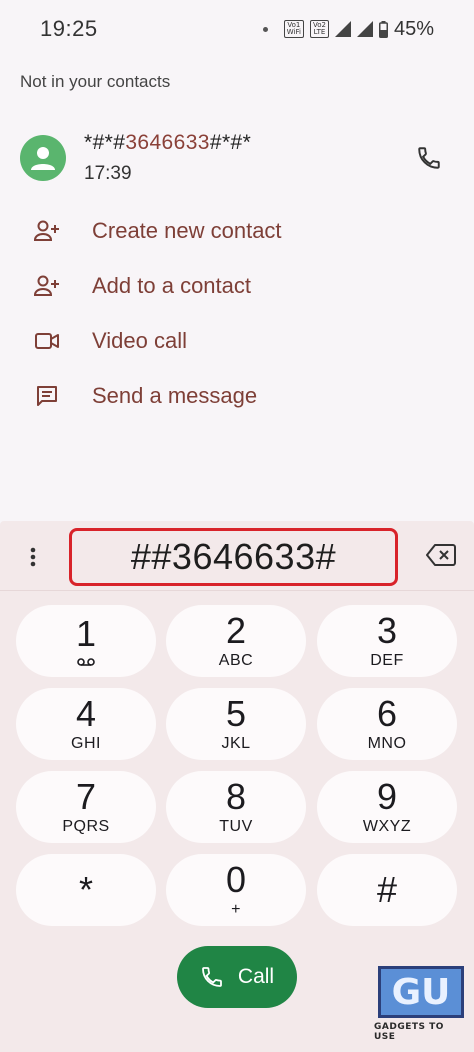 The image size is (474, 1052). What do you see at coordinates (383, 29) in the screenshot?
I see `battery-icon` at bounding box center [383, 29].